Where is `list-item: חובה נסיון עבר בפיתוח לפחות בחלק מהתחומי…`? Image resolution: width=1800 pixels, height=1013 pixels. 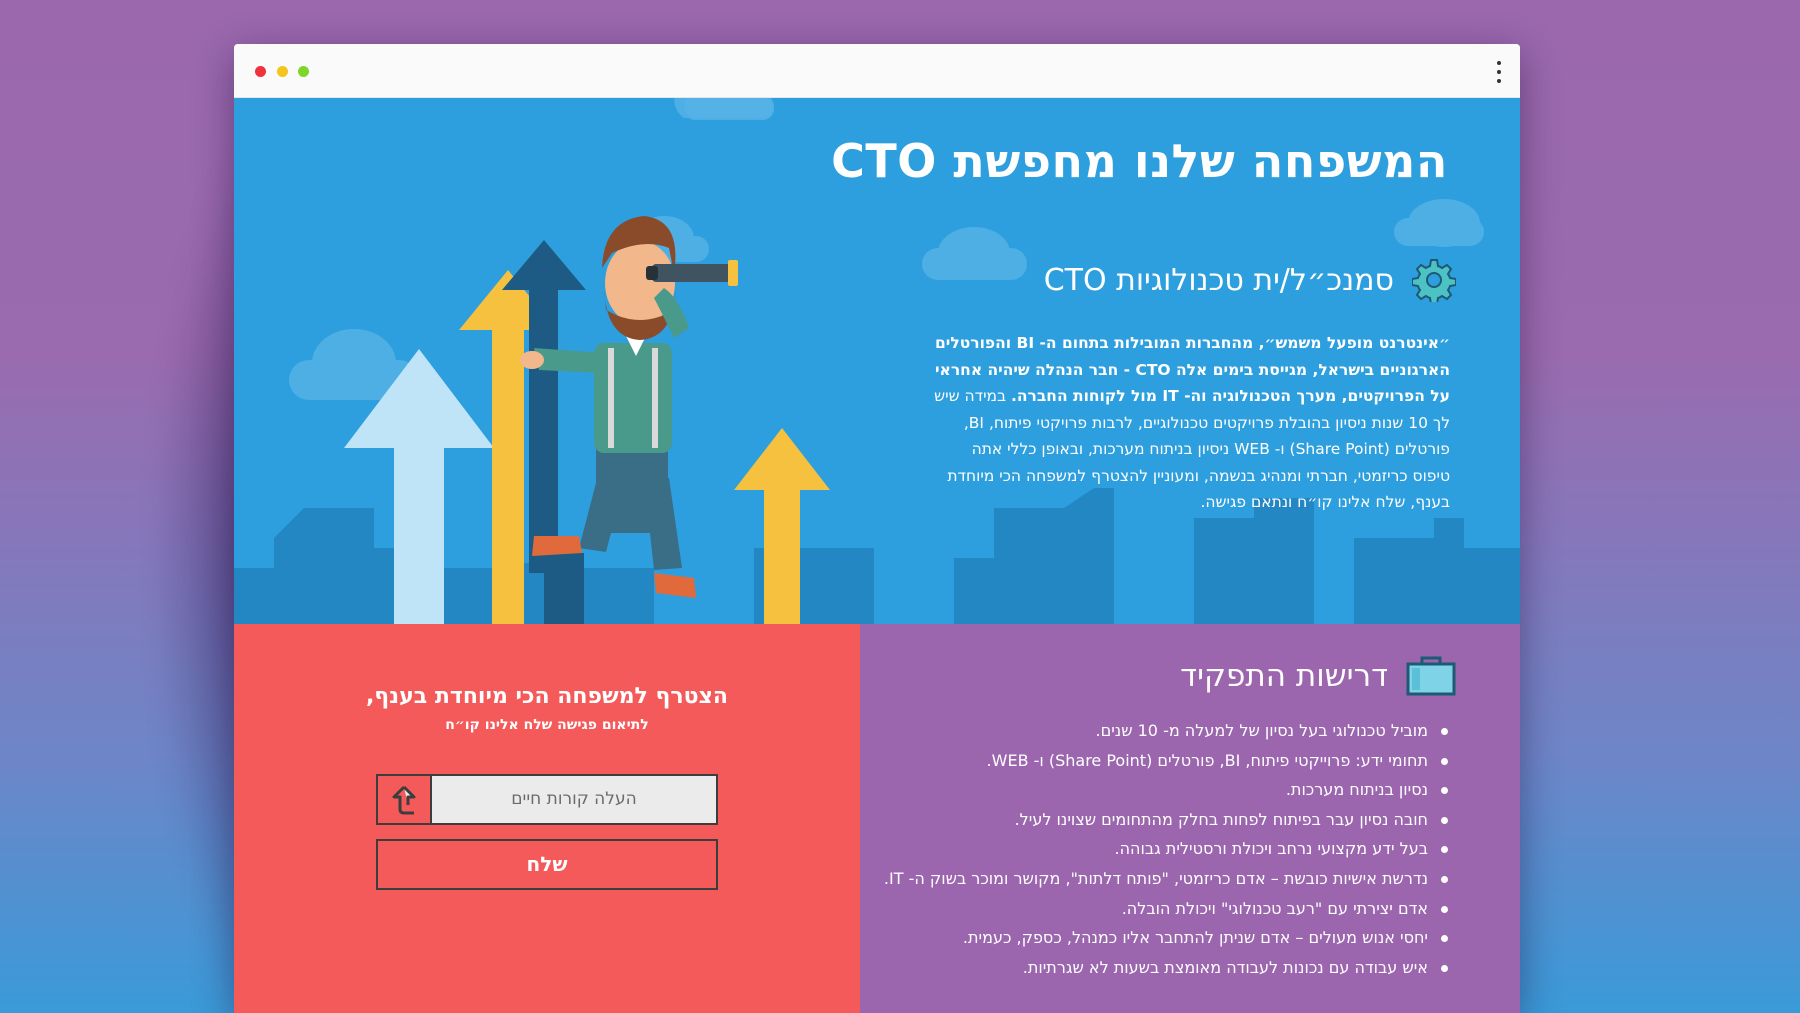
list-item: חובה נסיון עבר בפיתוח לפחות בחלק מהתחומי… is located at coordinates (1170, 820).